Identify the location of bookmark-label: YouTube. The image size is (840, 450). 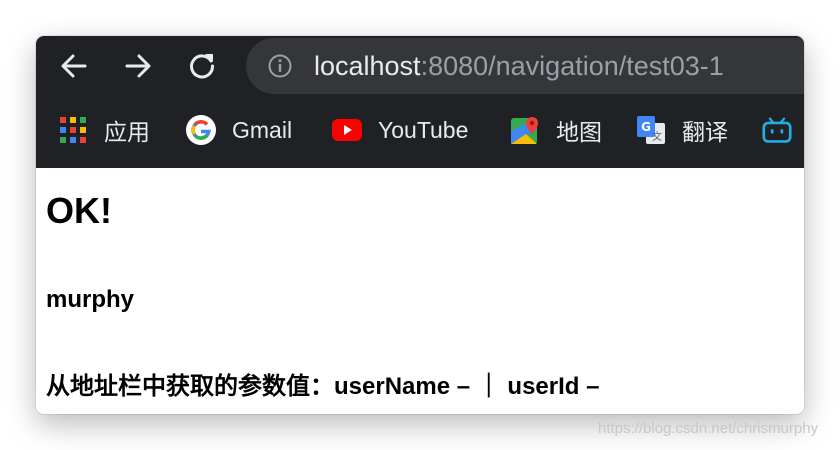
(423, 129).